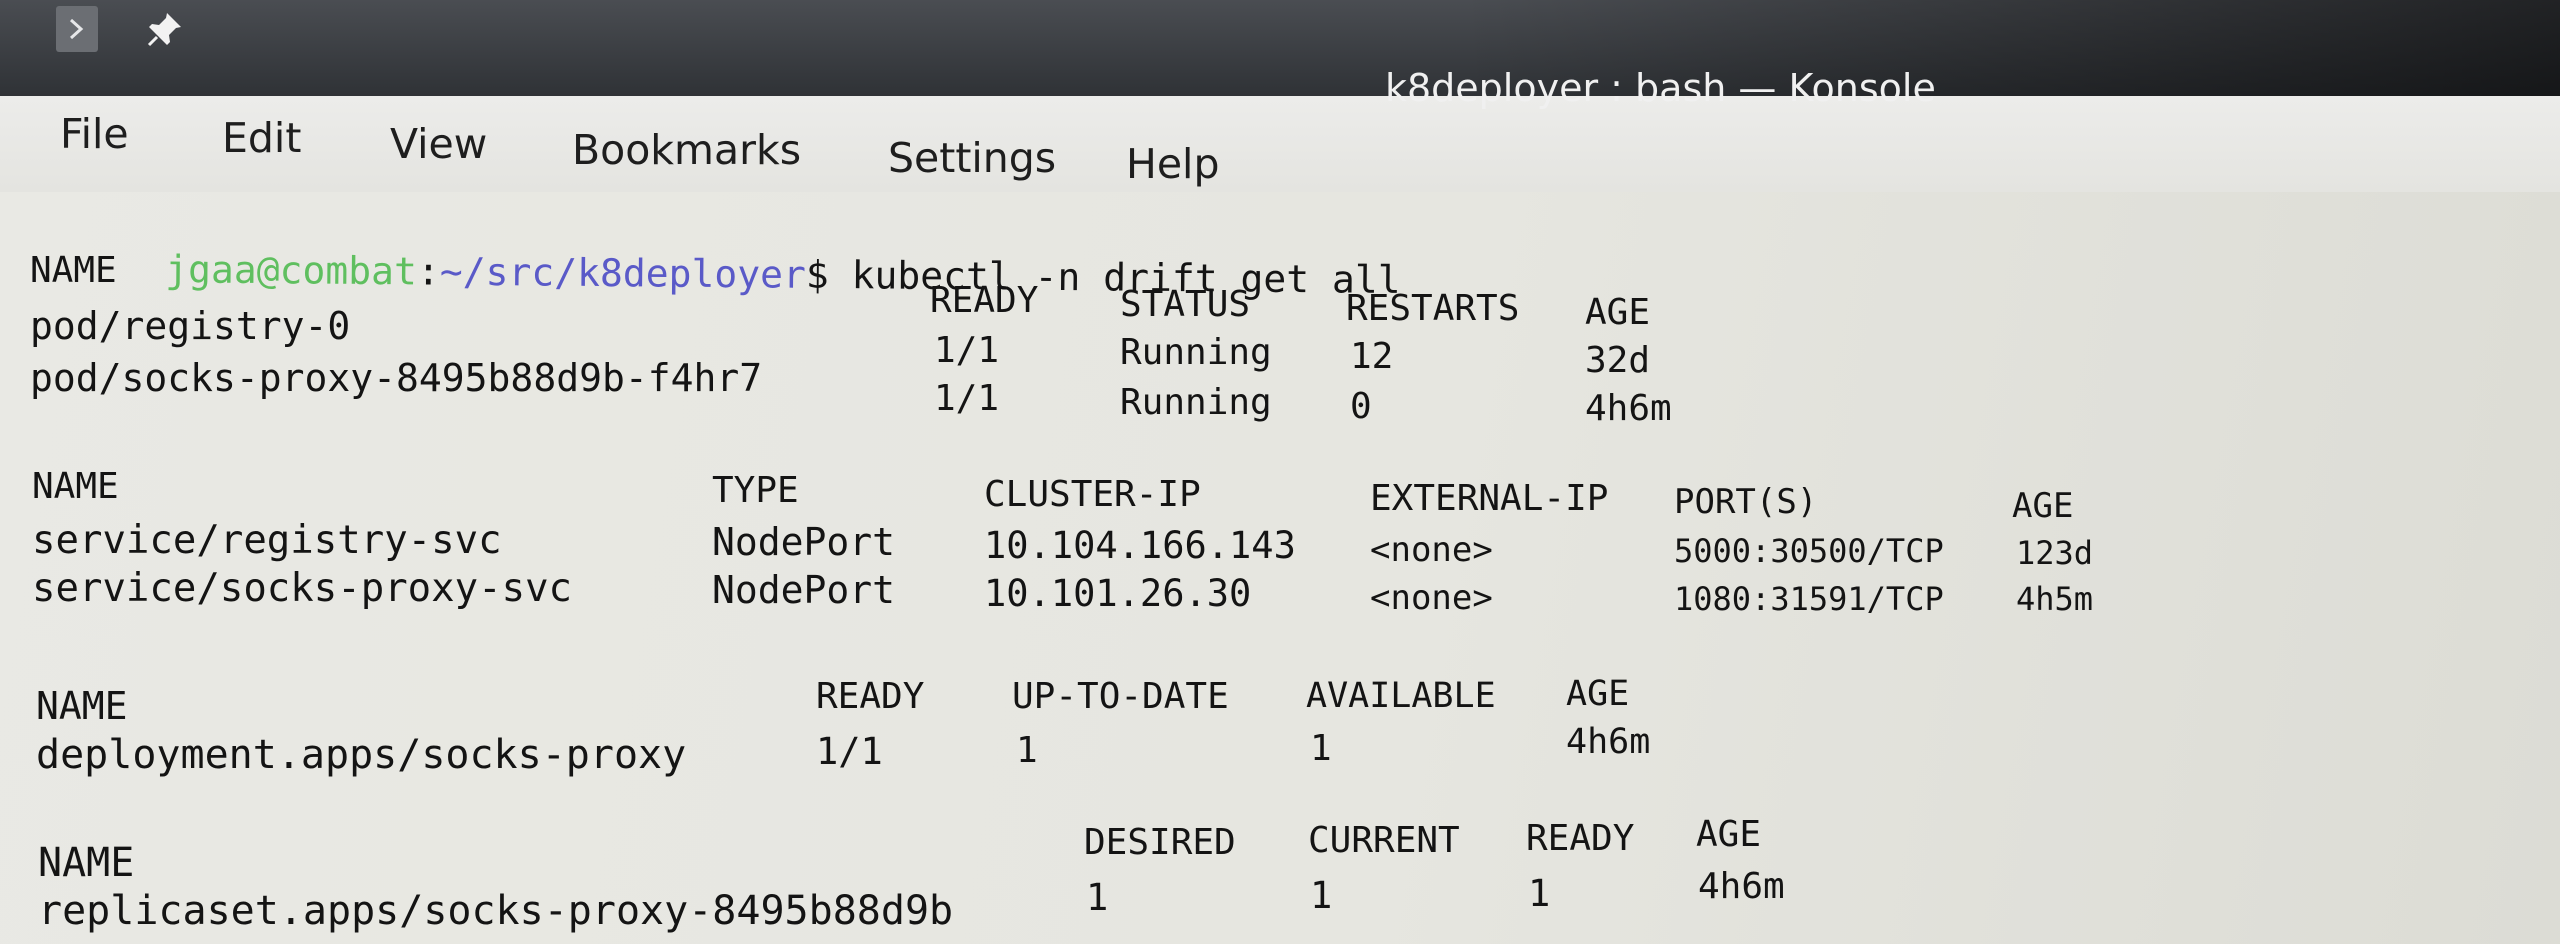 The width and height of the screenshot is (2560, 944). What do you see at coordinates (817, 274) in the screenshot?
I see `prompt-symbol: $` at bounding box center [817, 274].